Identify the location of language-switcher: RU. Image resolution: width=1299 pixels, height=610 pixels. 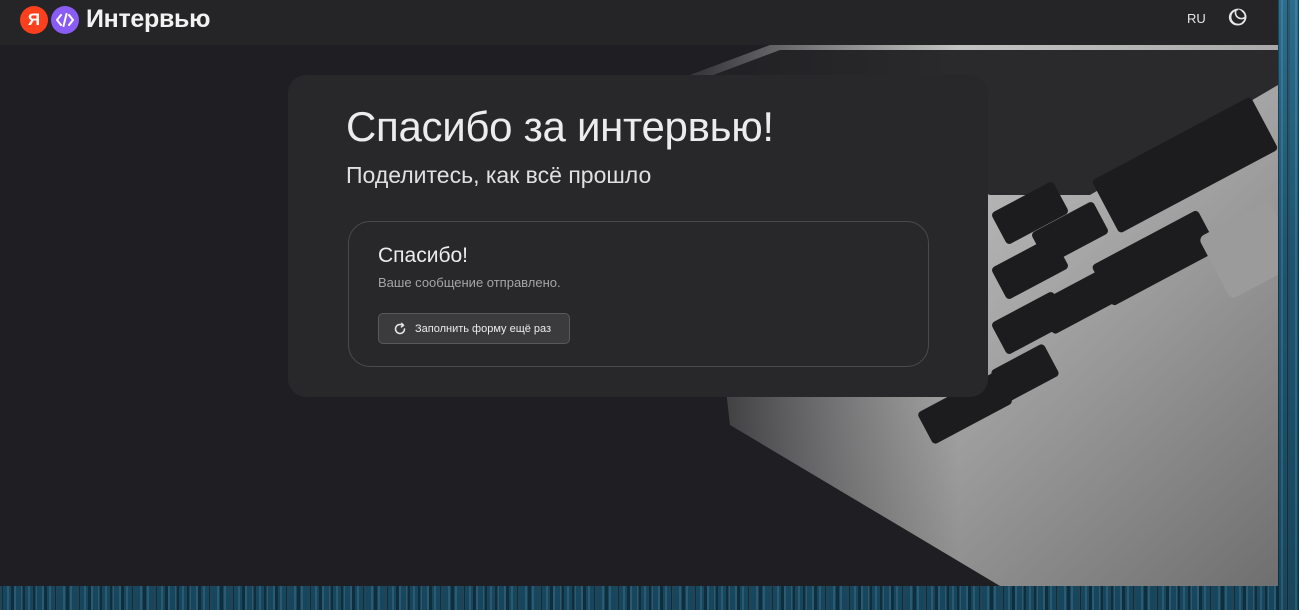
(1196, 18).